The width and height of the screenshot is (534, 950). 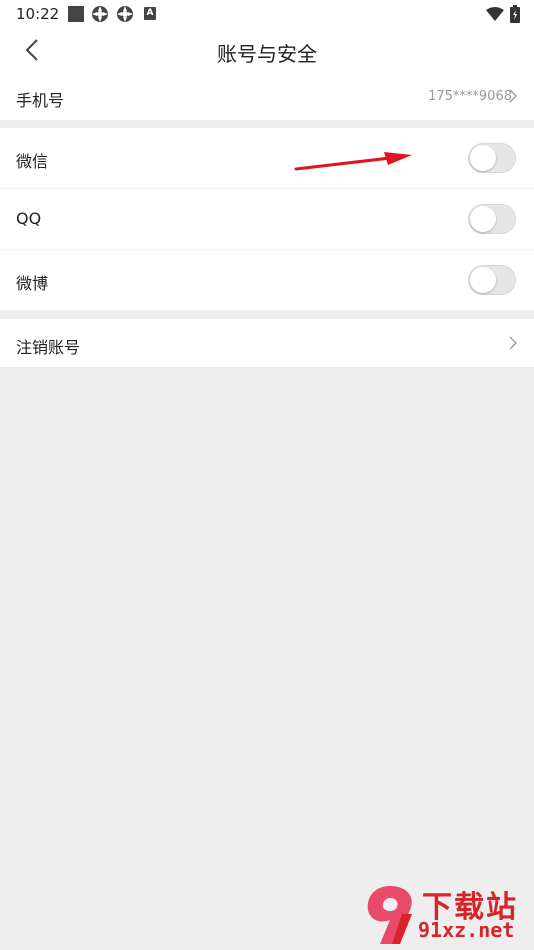 What do you see at coordinates (38, 14) in the screenshot?
I see `status-time: 10:22` at bounding box center [38, 14].